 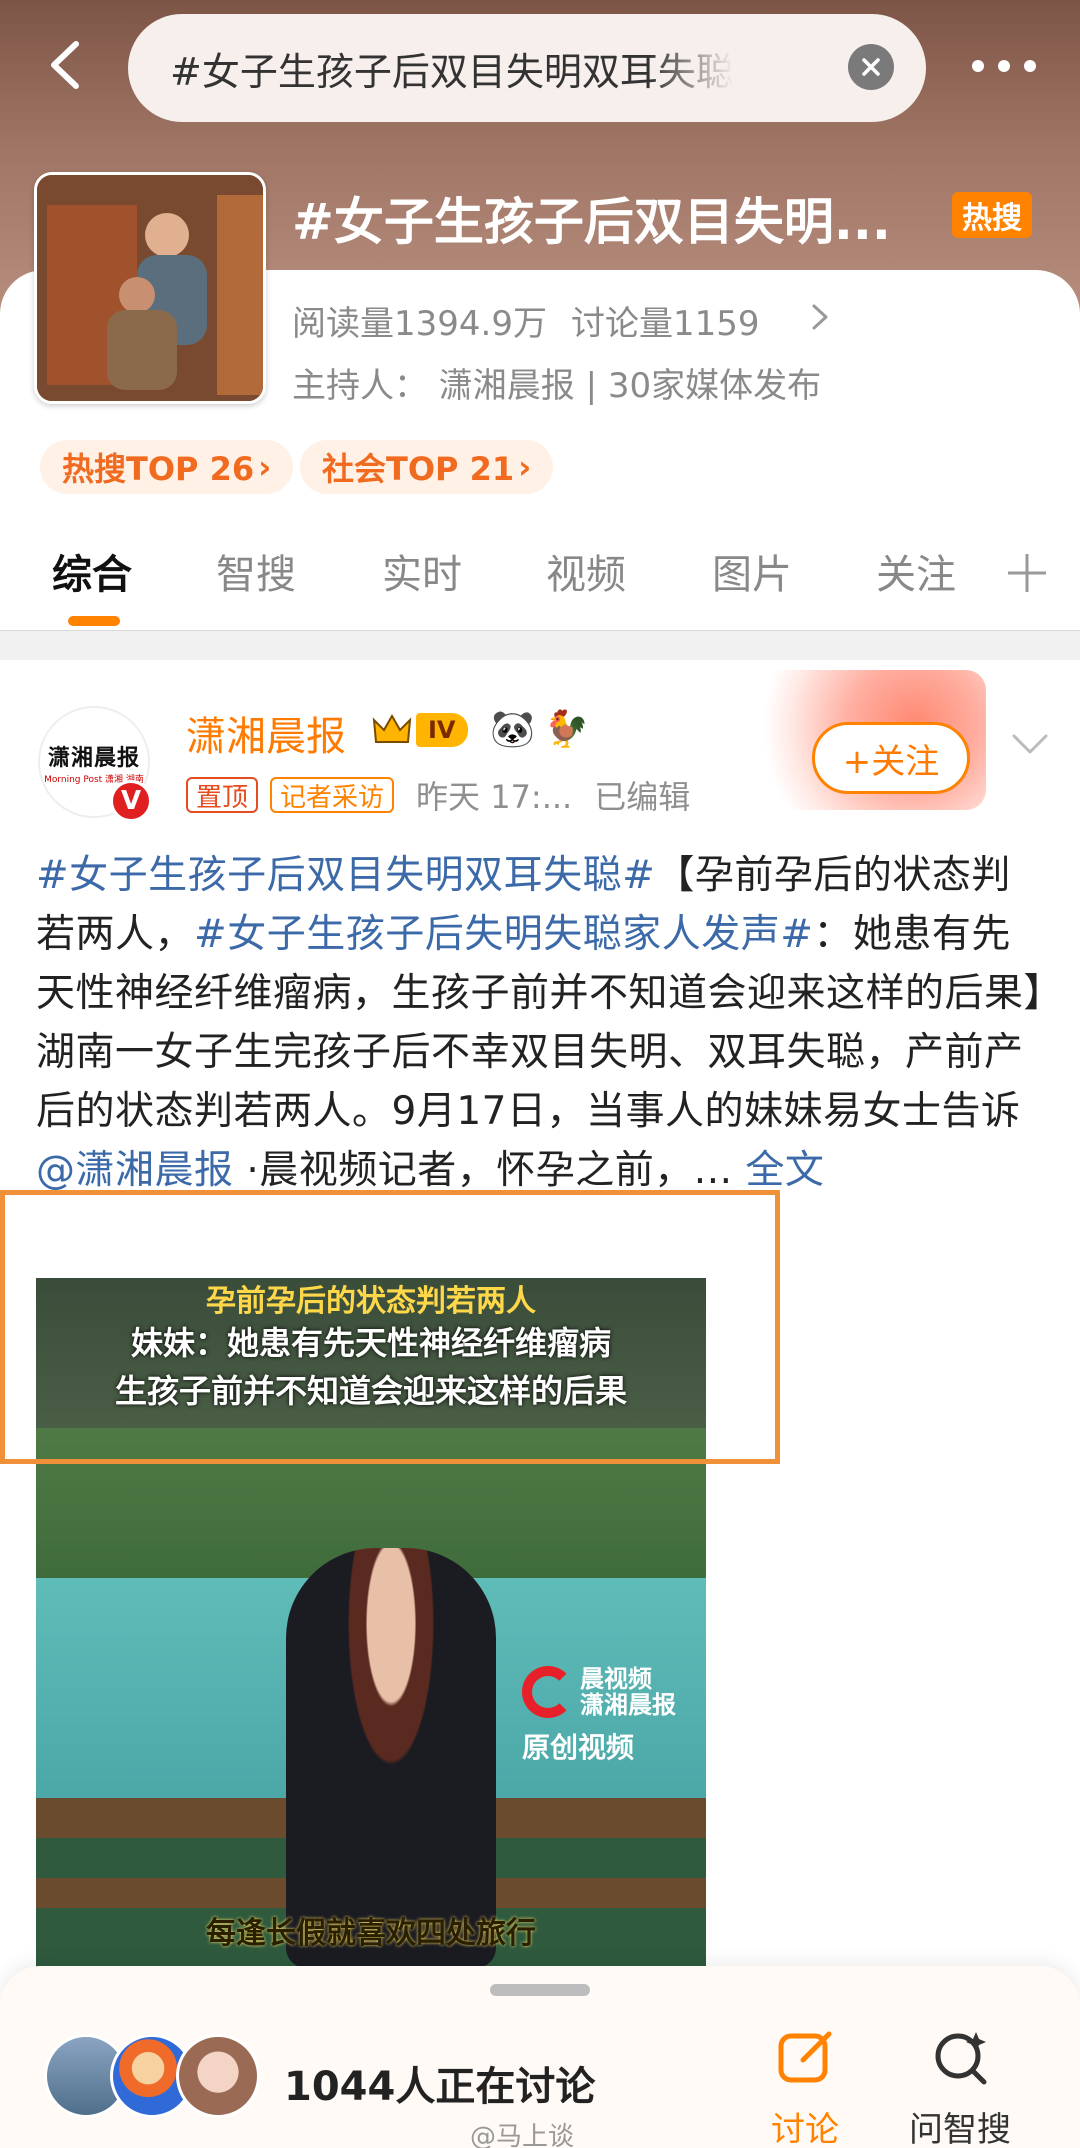 What do you see at coordinates (370, 1343) in the screenshot?
I see `video-caption: 妹妹：她患有先天性神经纤维瘤病` at bounding box center [370, 1343].